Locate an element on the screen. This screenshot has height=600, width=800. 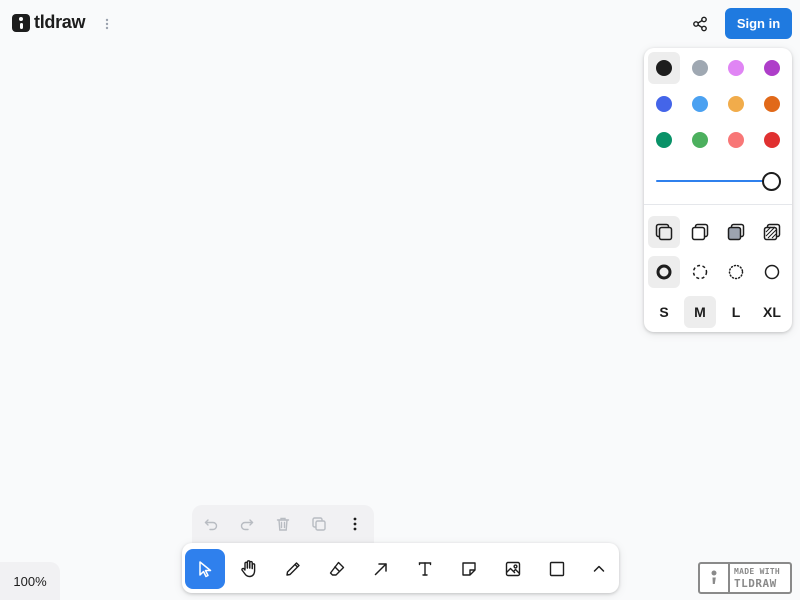
size-m-button: M is located at coordinates (700, 312).